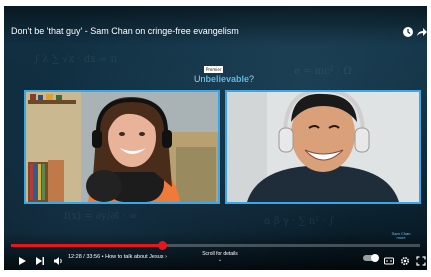  I want to click on background-scribble: e = mc² · Ω, so click(323, 71).